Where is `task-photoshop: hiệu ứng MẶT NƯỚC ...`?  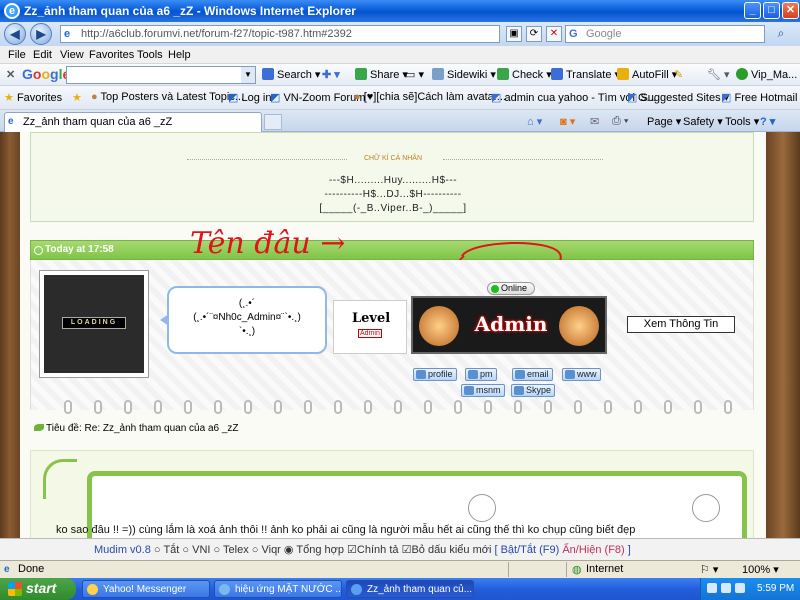 task-photoshop: hiệu ứng MẶT NƯỚC ... is located at coordinates (278, 589).